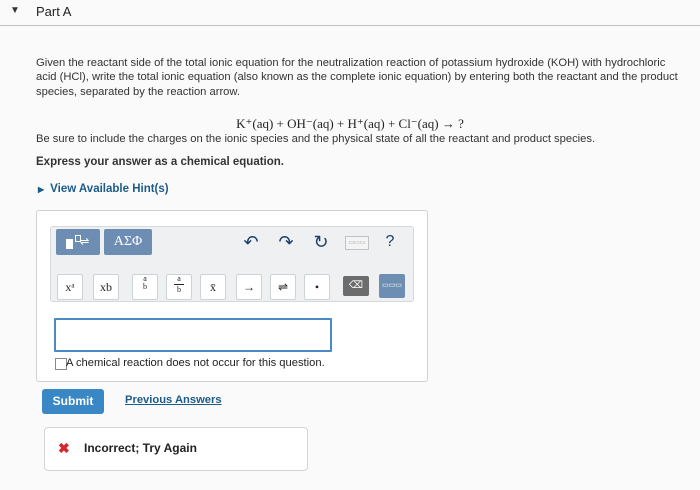  What do you see at coordinates (173, 400) in the screenshot?
I see `previous-answers-link: Previous Answers` at bounding box center [173, 400].